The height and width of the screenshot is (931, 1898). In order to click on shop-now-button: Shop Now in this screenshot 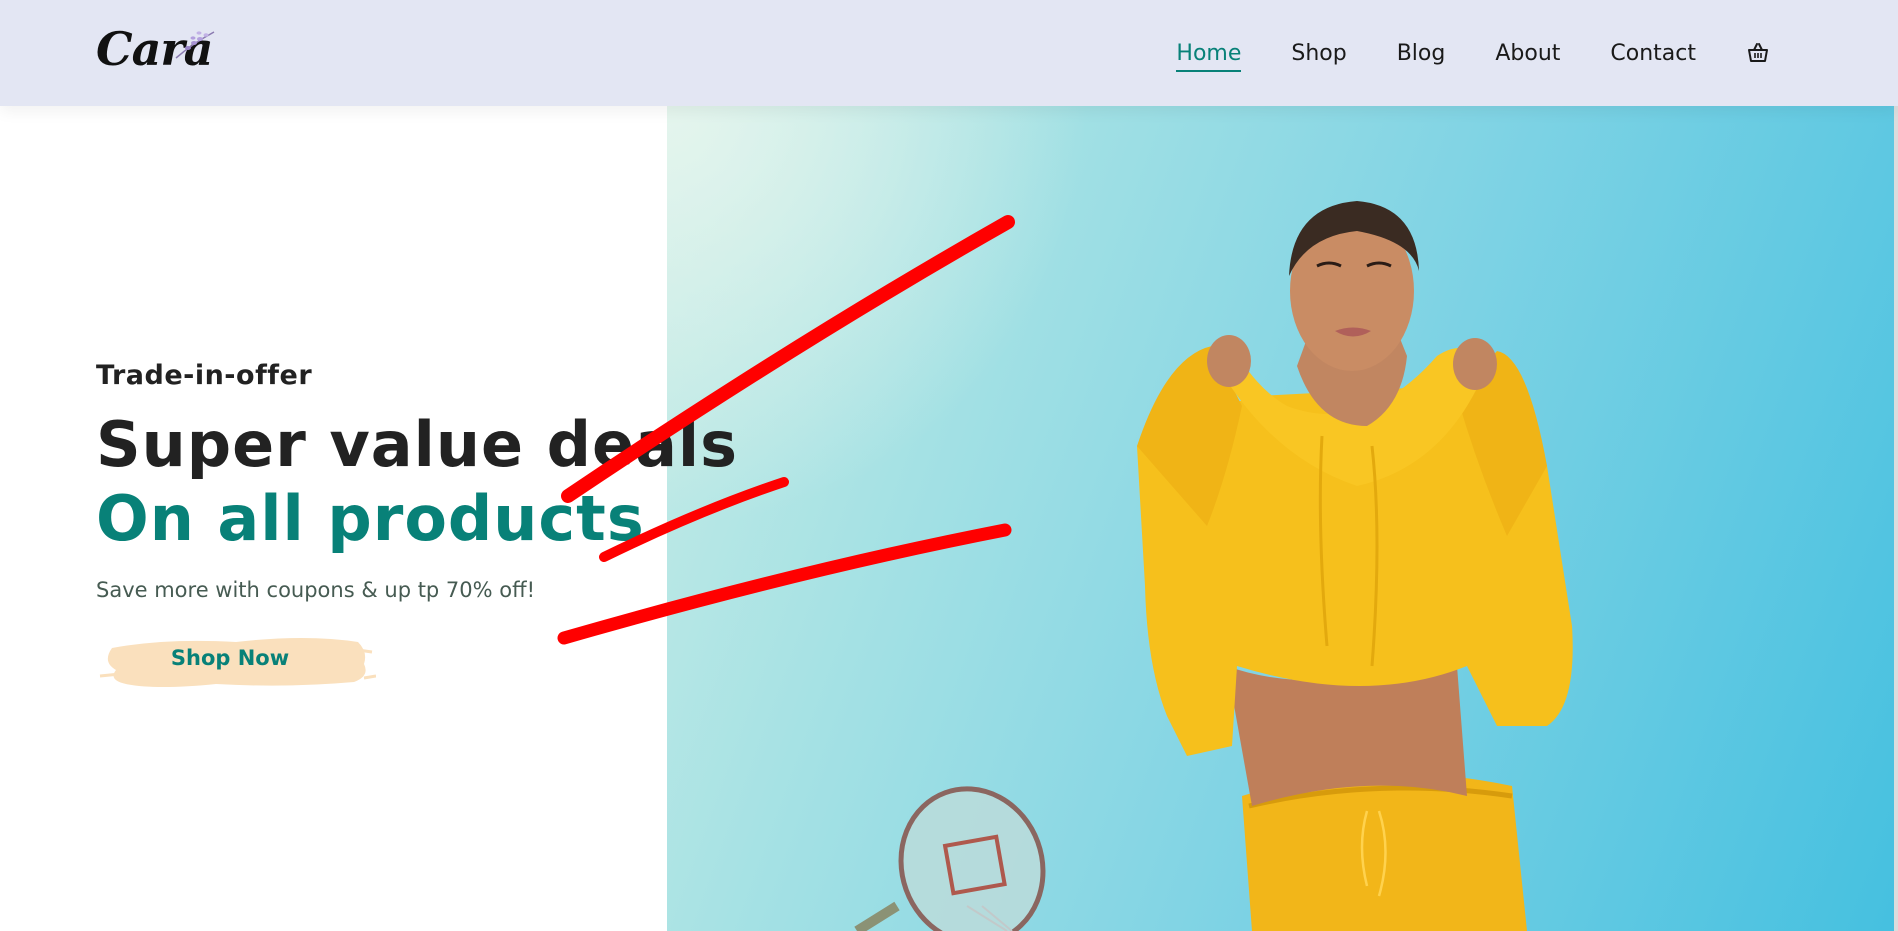, I will do `click(236, 661)`.